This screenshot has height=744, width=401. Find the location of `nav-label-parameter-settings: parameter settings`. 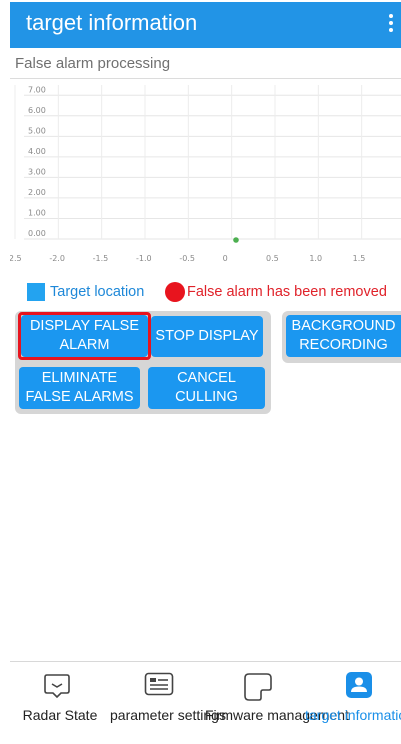

nav-label-parameter-settings: parameter settings is located at coordinates (168, 715).